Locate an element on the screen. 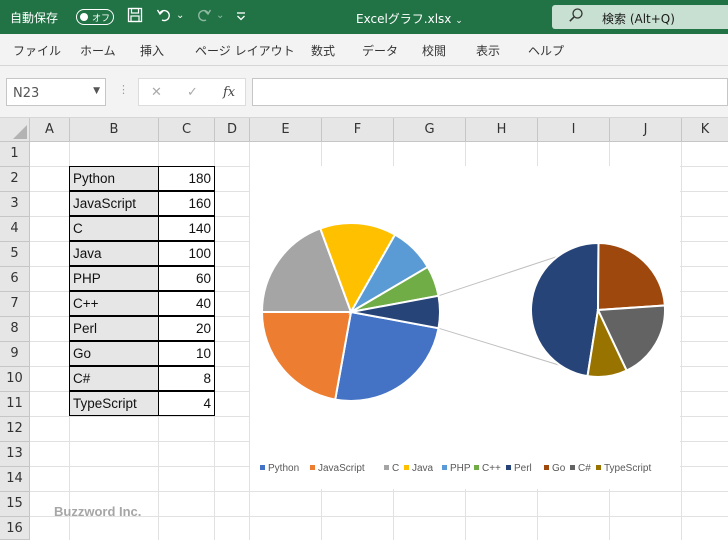 The image size is (728, 541). table-cell-value: 160 is located at coordinates (186, 203).